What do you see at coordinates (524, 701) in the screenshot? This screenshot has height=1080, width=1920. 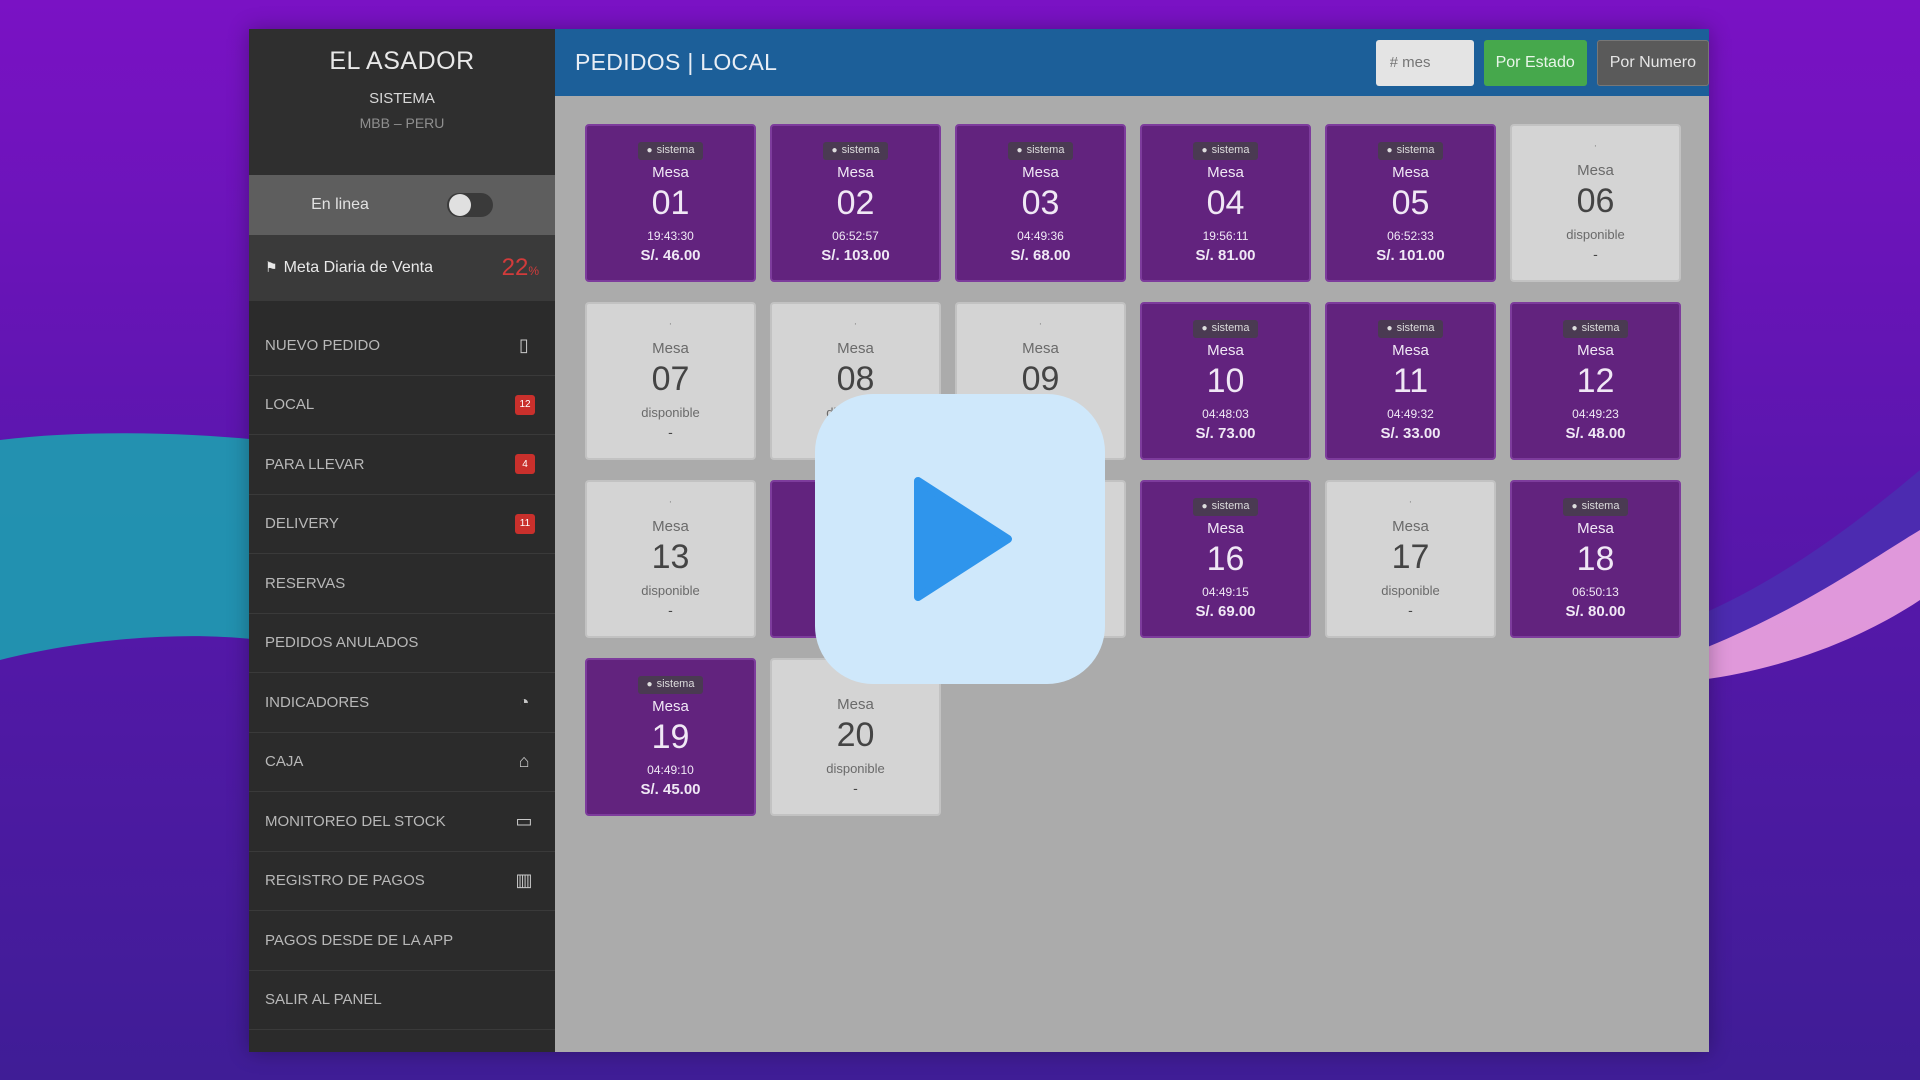 I see `gauge-icon: ◔` at bounding box center [524, 701].